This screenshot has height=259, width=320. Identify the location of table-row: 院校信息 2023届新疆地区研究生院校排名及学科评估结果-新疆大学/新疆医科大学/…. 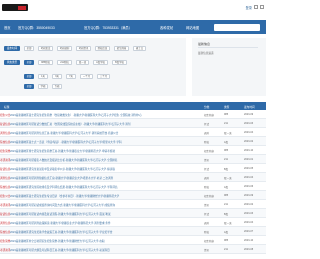
(133, 186).